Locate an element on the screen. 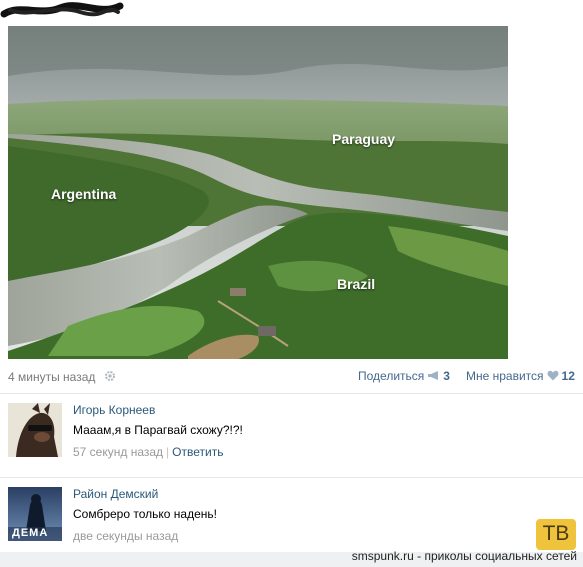 The image size is (583, 567). photo-label-brazil: Brazil is located at coordinates (356, 284).